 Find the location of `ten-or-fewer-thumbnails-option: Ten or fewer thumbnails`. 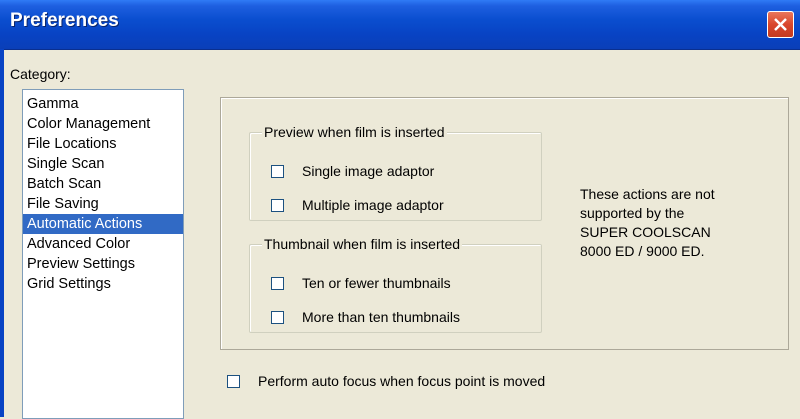

ten-or-fewer-thumbnails-option: Ten or fewer thumbnails is located at coordinates (361, 283).